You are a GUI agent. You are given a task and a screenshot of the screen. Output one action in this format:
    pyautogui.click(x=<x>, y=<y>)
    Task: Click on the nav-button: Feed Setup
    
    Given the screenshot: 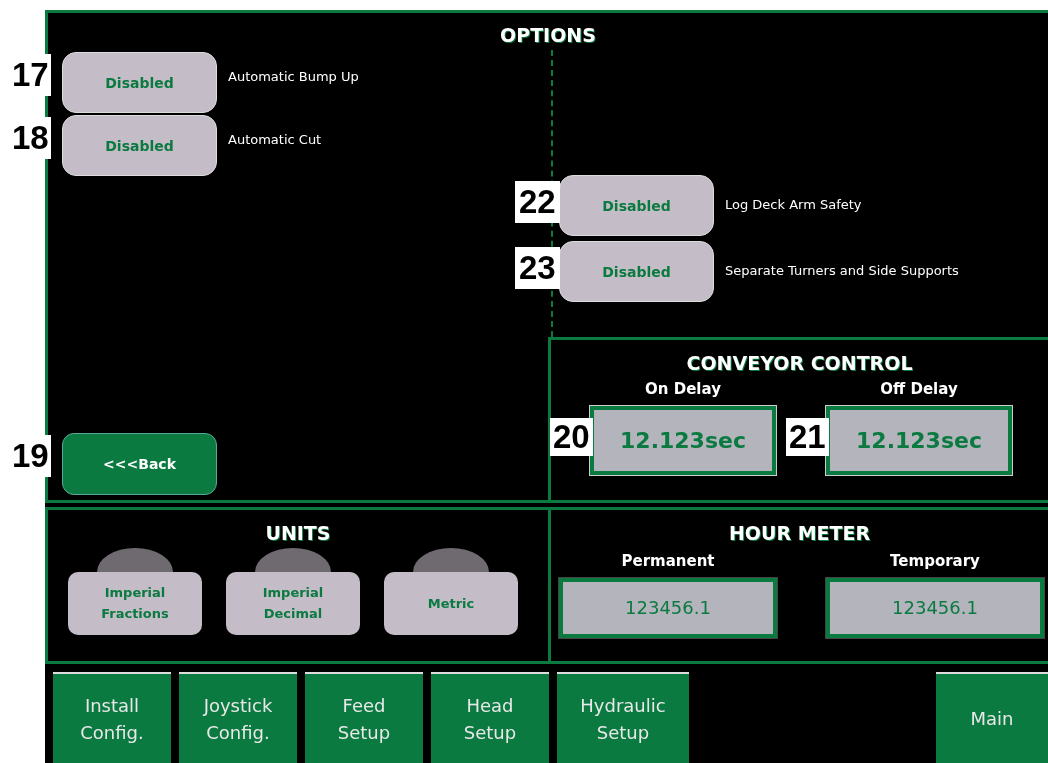 What is the action you would take?
    pyautogui.click(x=364, y=717)
    